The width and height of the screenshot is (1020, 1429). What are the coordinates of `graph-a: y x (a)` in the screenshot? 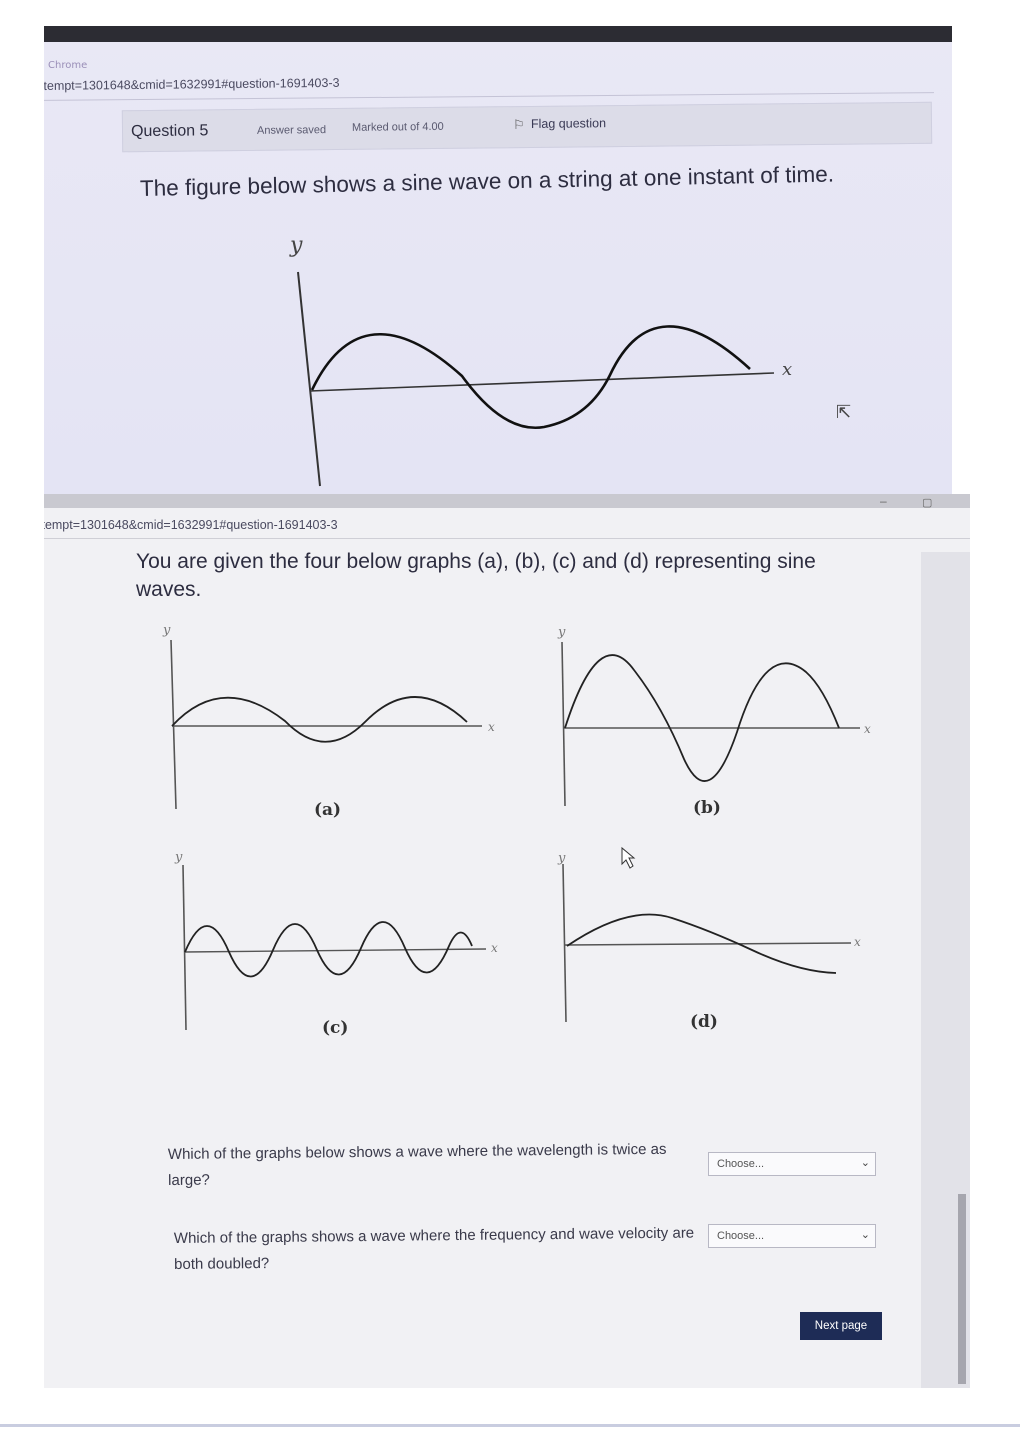 It's located at (328, 721).